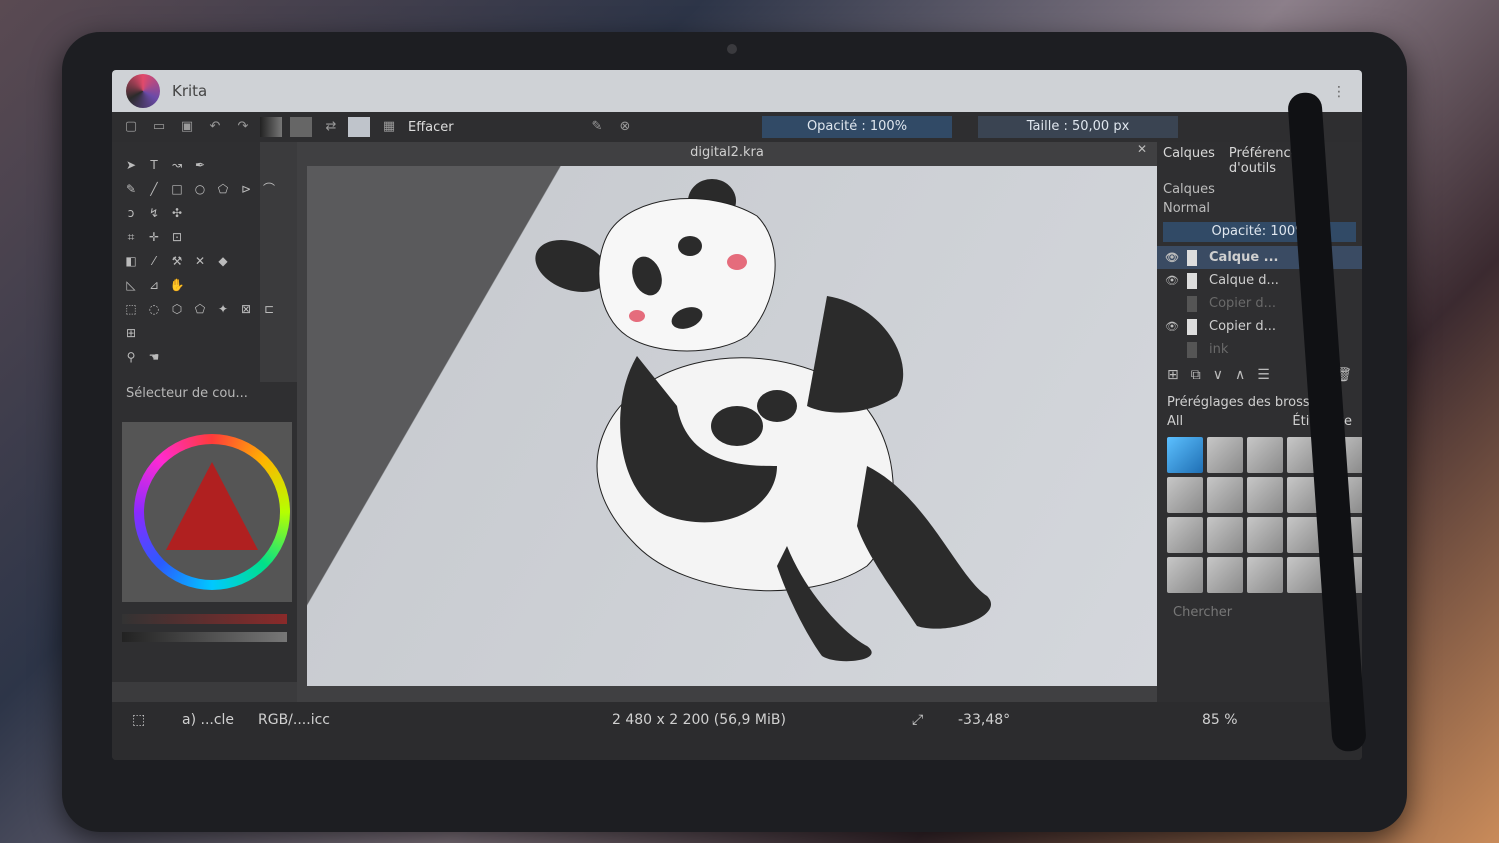 The height and width of the screenshot is (843, 1499). Describe the element at coordinates (1259, 161) in the screenshot. I see `dock-tabs: Calques Préférences d'outils` at that location.